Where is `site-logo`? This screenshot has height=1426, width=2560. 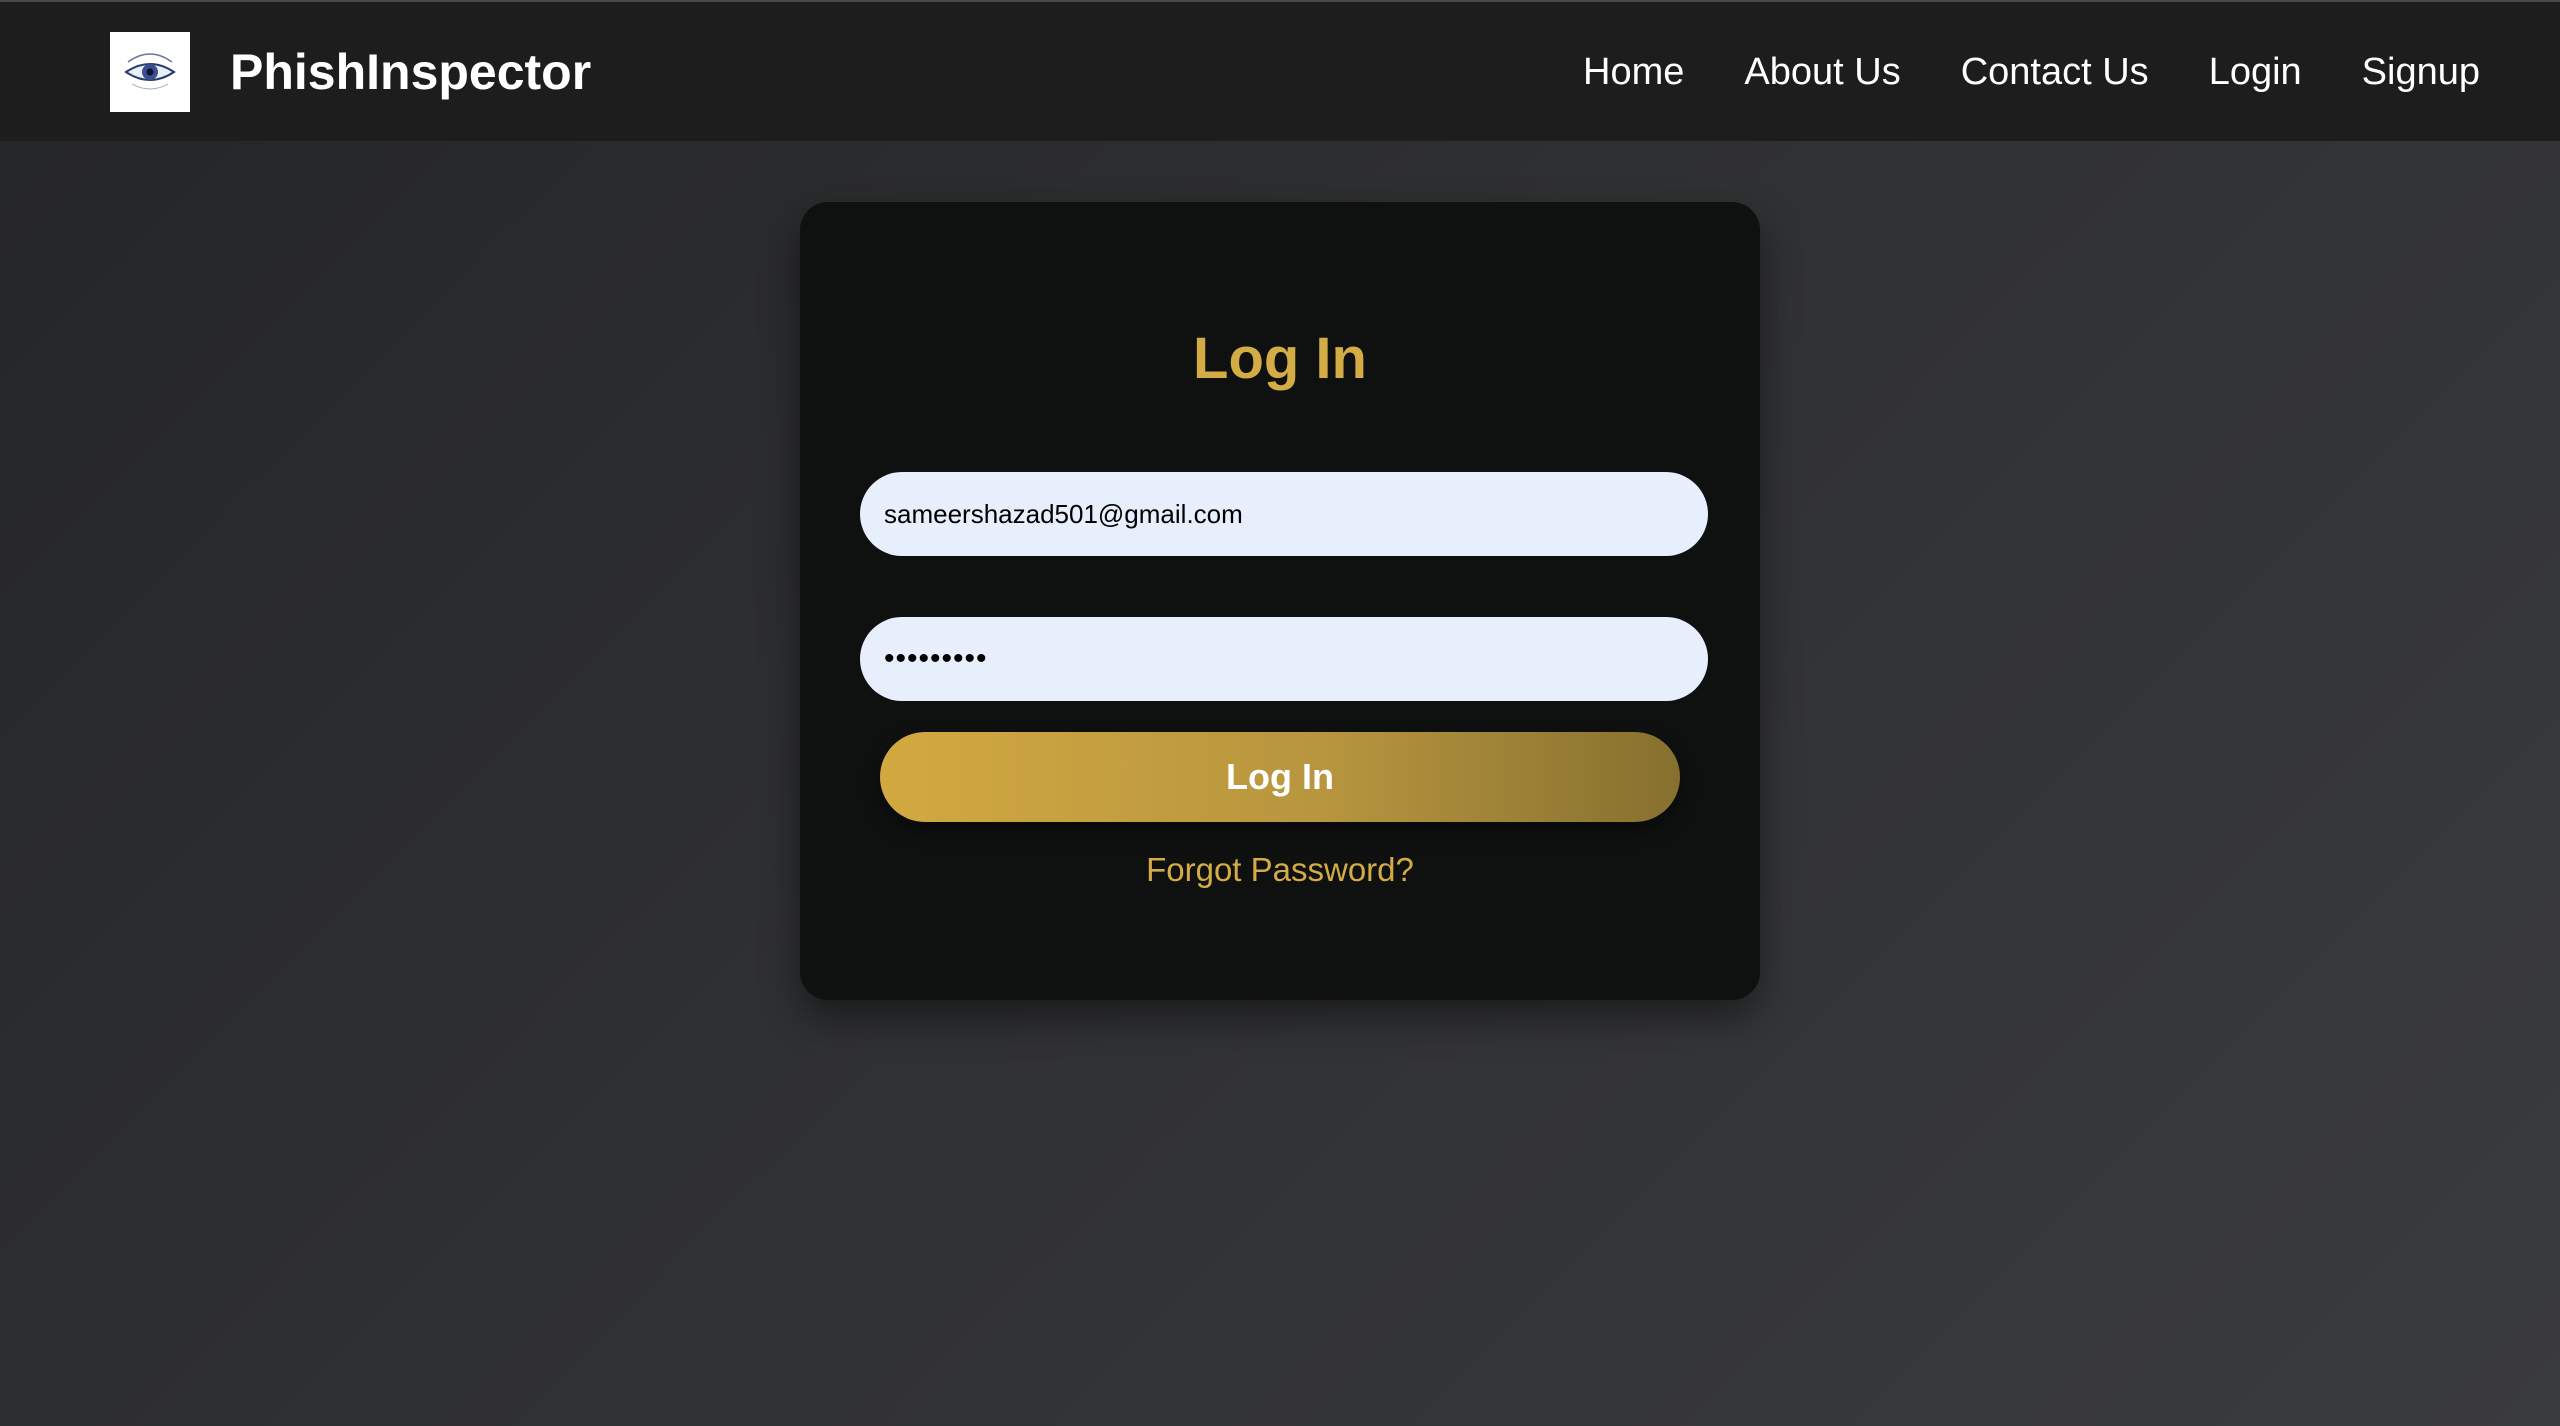
site-logo is located at coordinates (150, 72).